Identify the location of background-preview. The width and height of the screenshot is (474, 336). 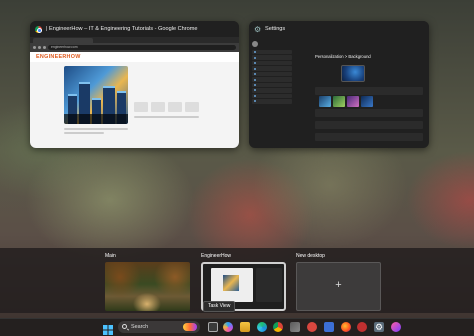
(353, 73).